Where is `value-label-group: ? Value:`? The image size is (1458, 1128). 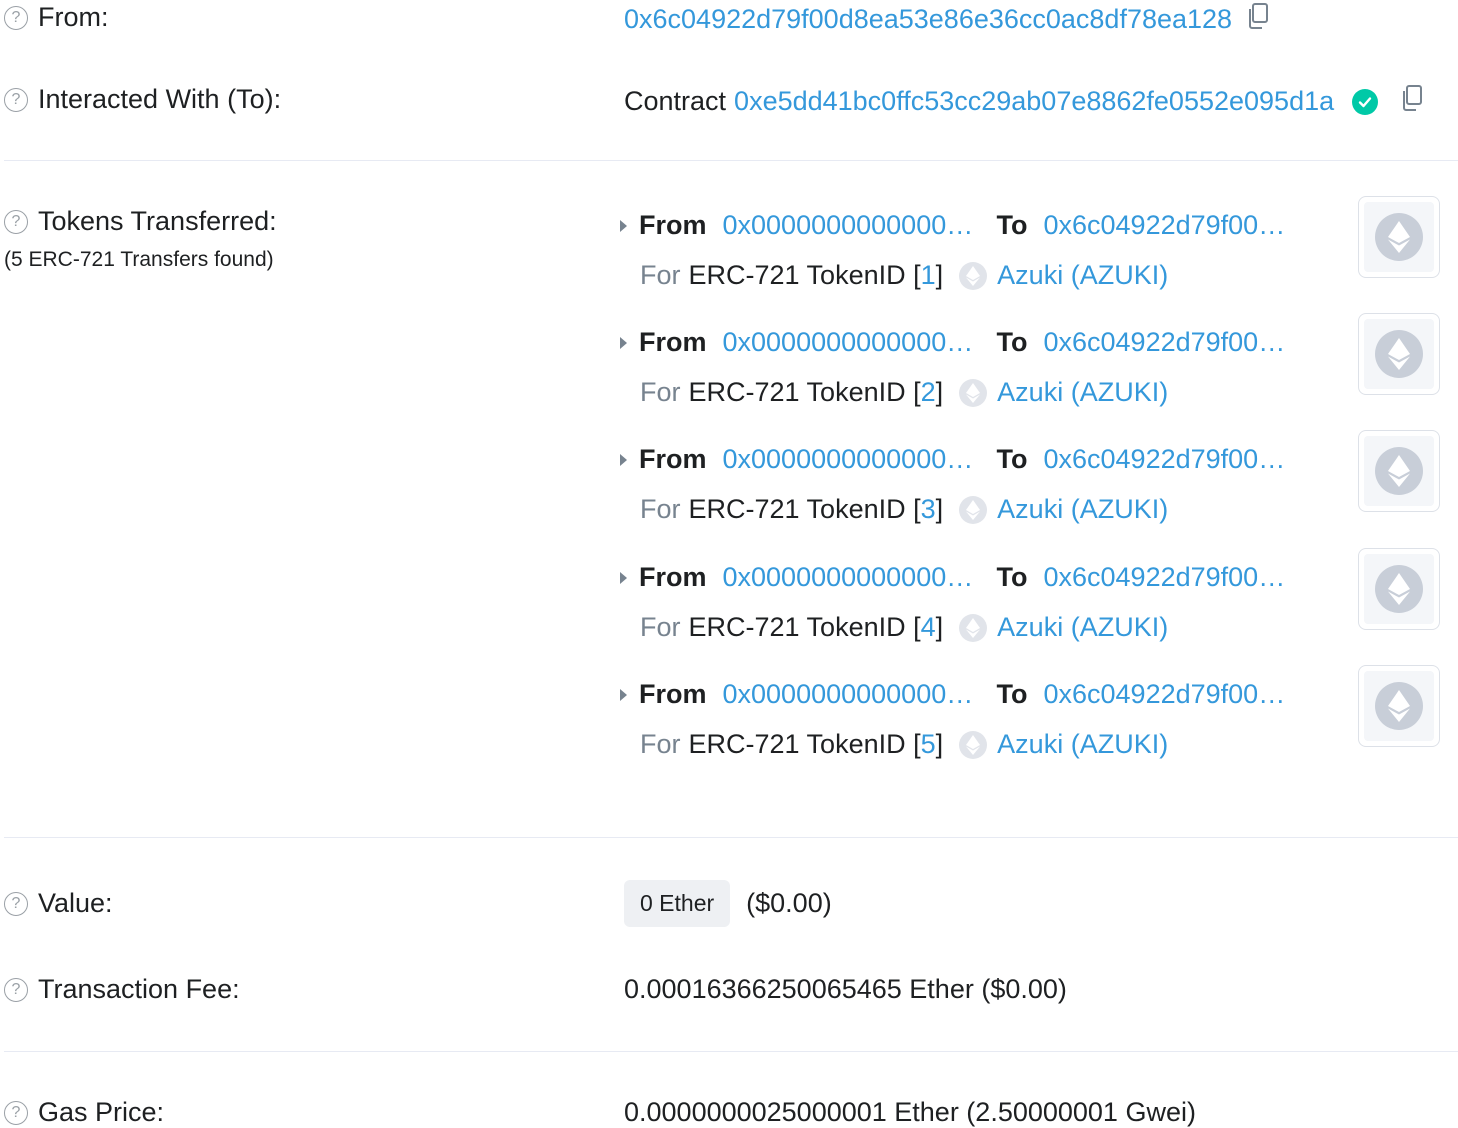
value-label-group: ? Value: is located at coordinates (58, 903).